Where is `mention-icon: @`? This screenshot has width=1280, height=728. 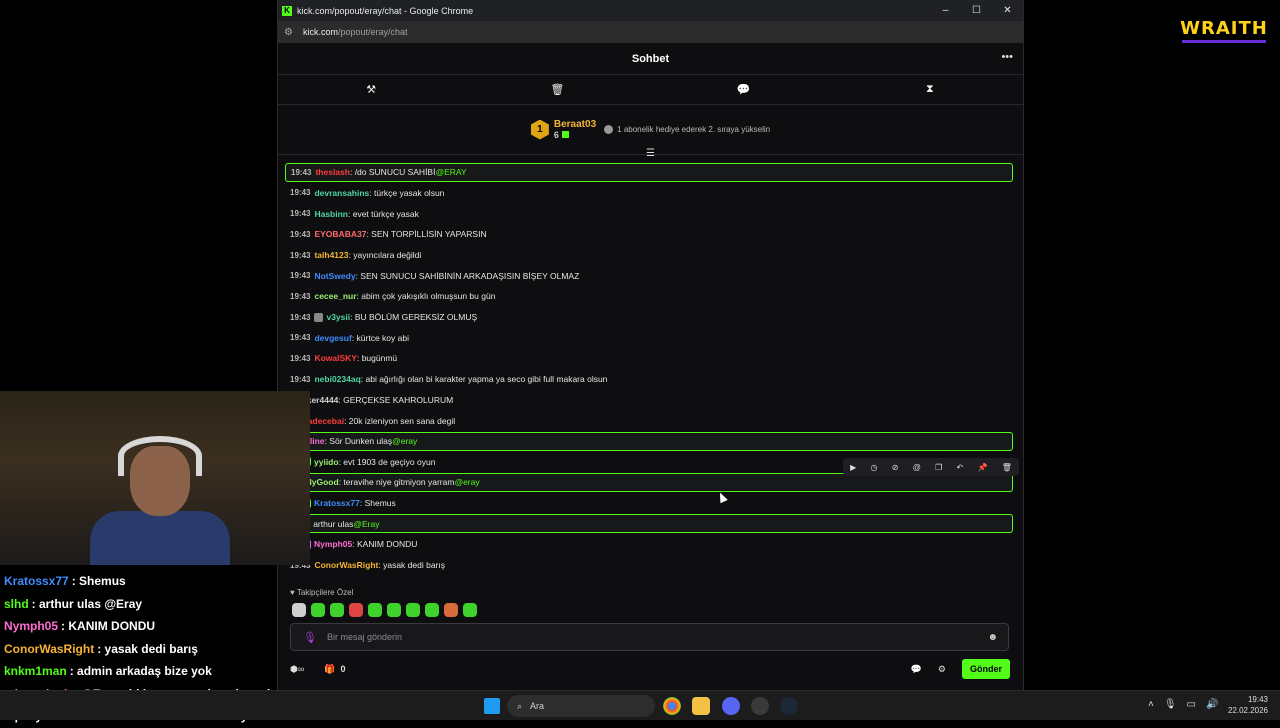 mention-icon: @ is located at coordinates (917, 467).